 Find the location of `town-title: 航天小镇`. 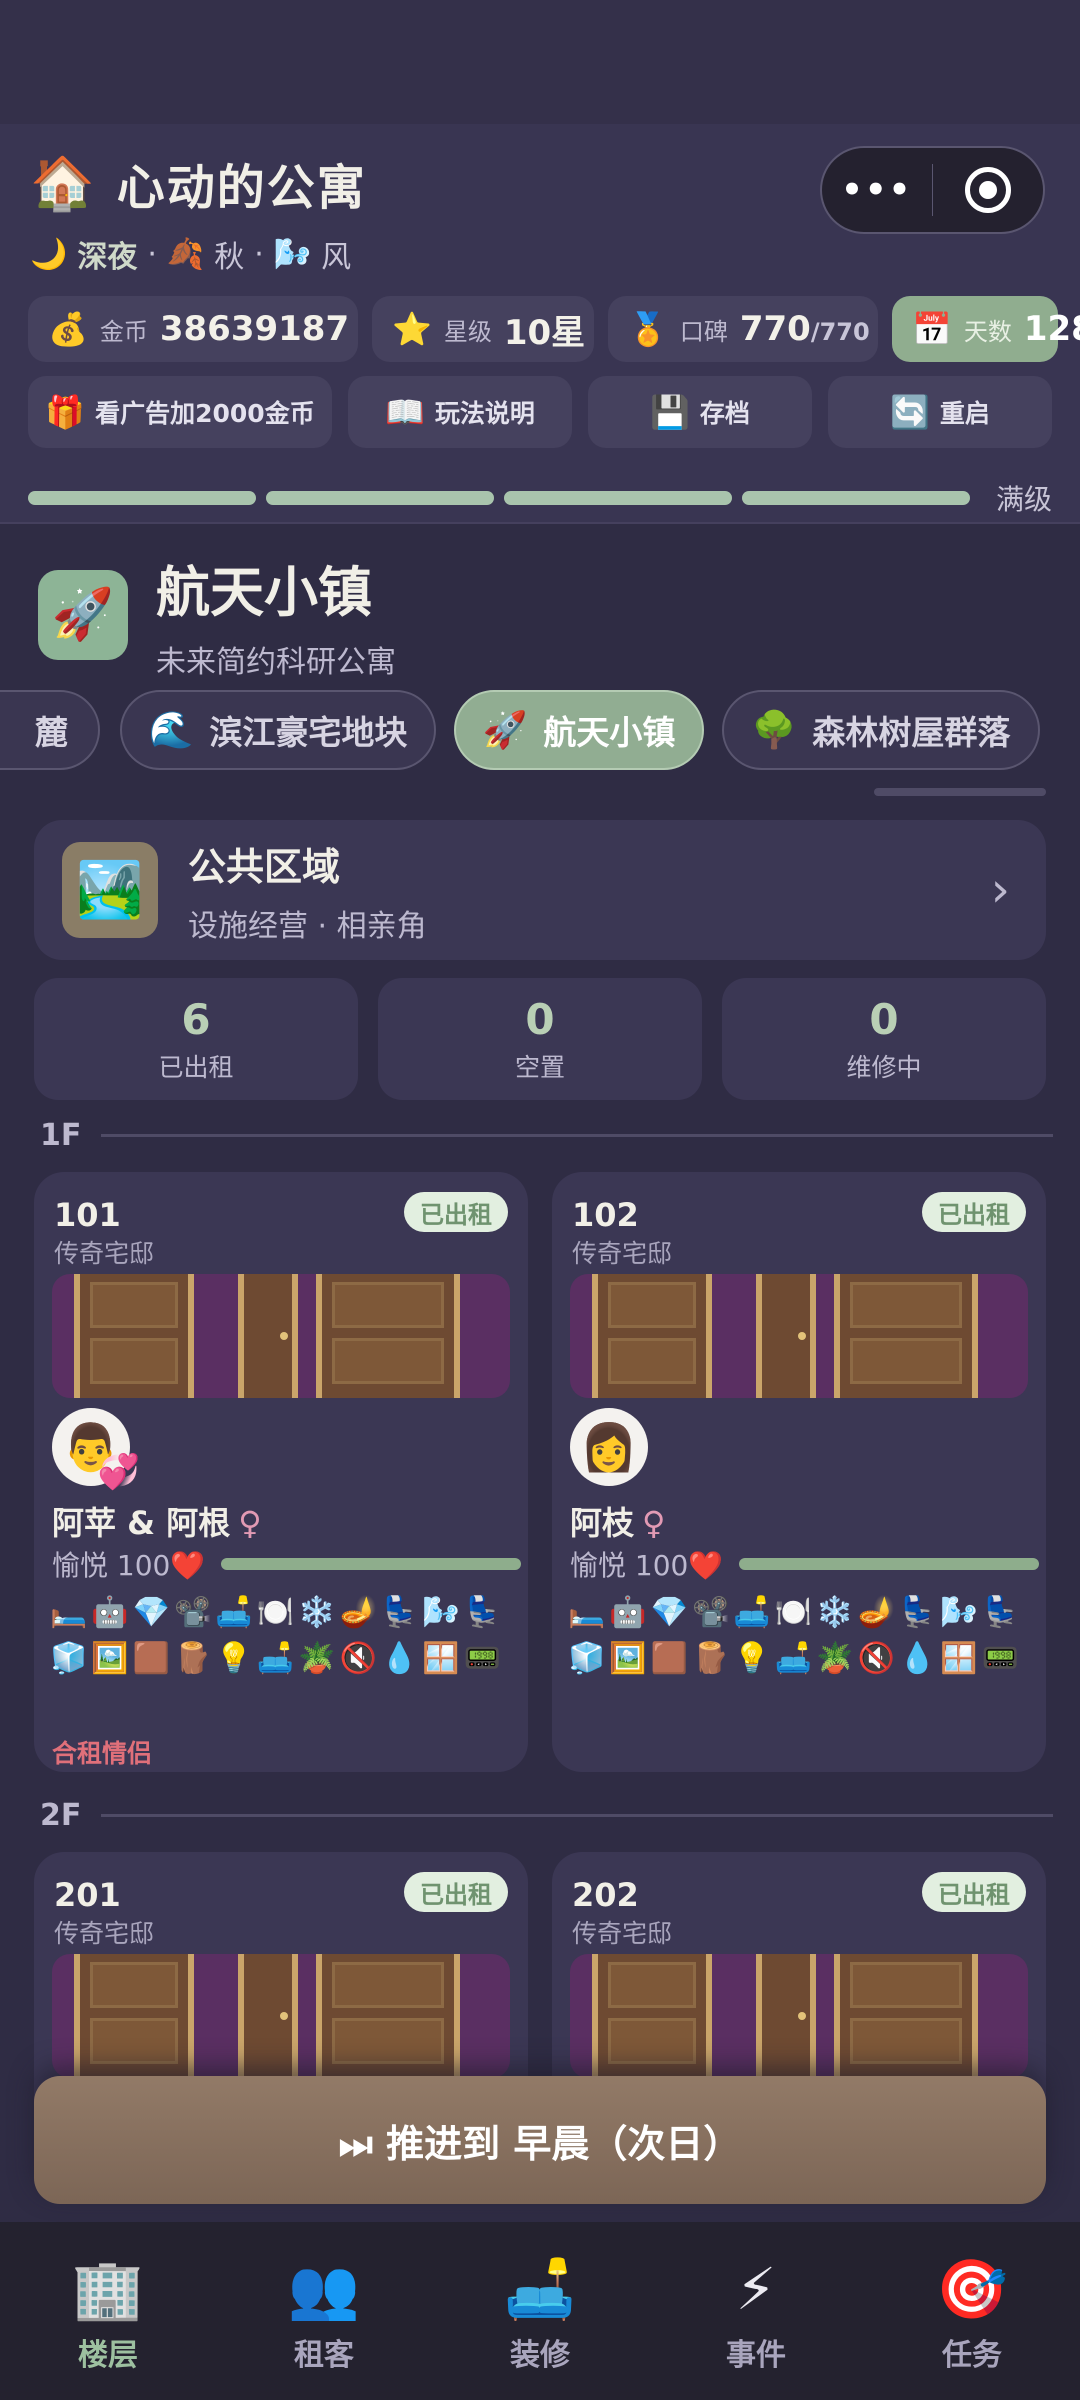

town-title: 航天小镇 is located at coordinates (264, 592).